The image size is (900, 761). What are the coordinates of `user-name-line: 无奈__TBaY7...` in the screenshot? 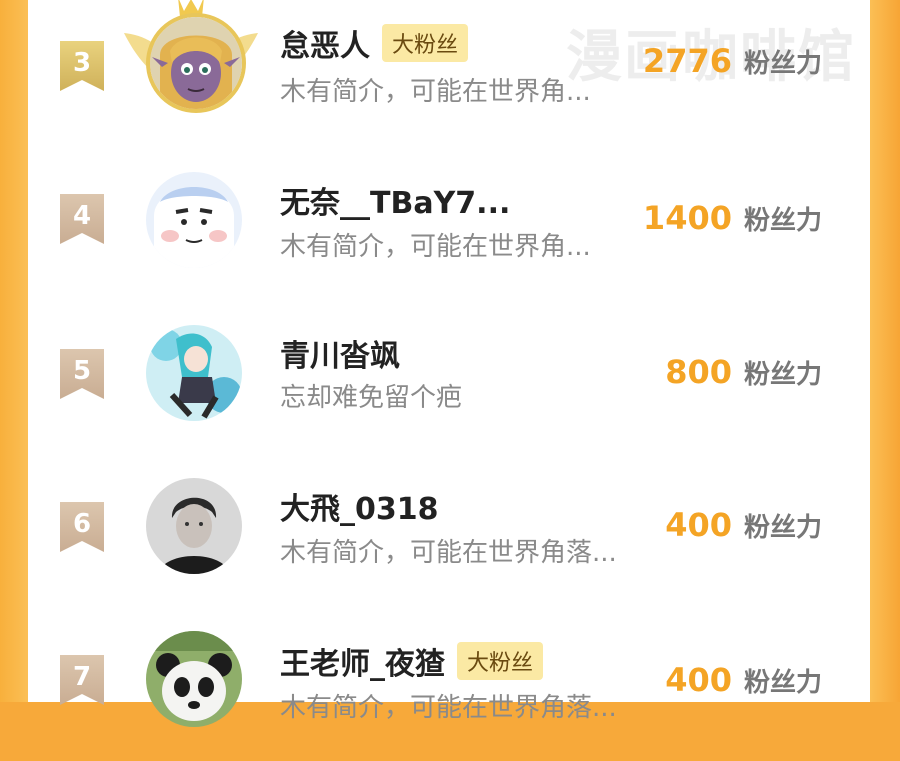 It's located at (395, 200).